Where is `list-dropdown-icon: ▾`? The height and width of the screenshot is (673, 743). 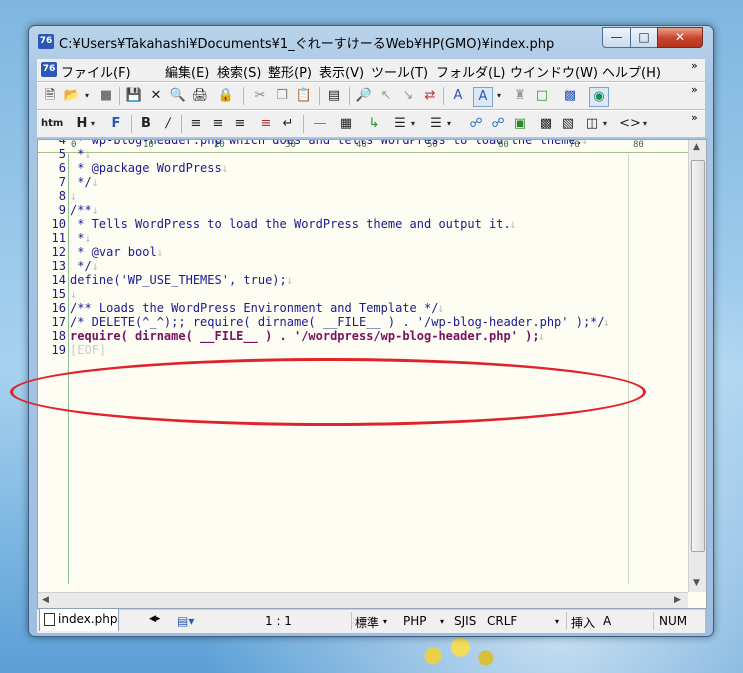
list-dropdown-icon: ▾ is located at coordinates (413, 124).